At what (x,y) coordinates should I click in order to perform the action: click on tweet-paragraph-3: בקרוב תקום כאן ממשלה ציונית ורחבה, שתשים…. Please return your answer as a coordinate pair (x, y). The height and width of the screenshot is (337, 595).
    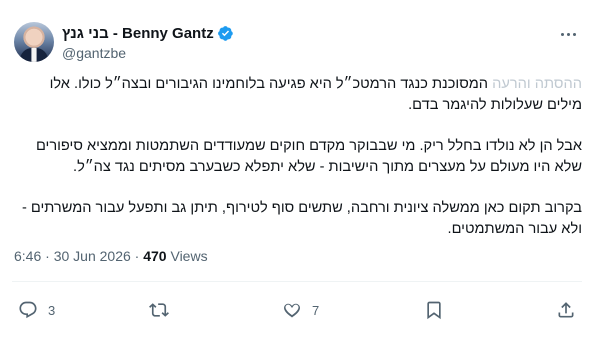
    Looking at the image, I should click on (297, 219).